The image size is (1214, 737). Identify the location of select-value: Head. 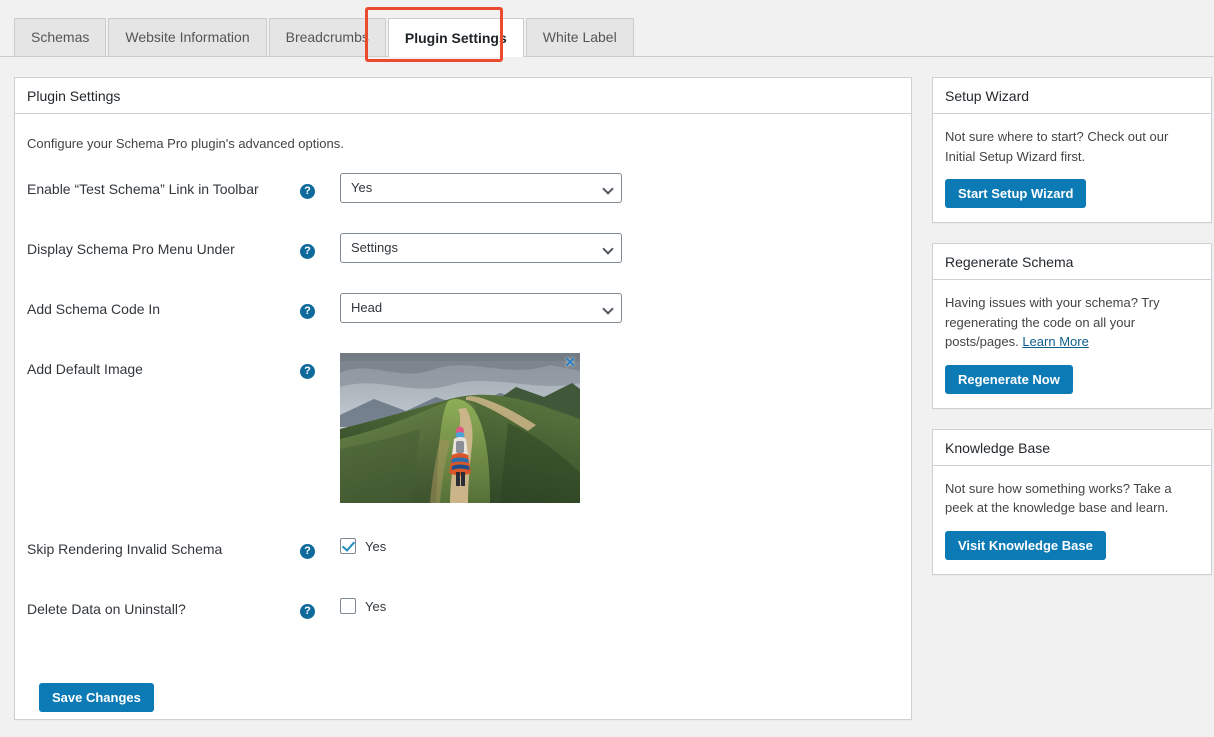
(367, 307).